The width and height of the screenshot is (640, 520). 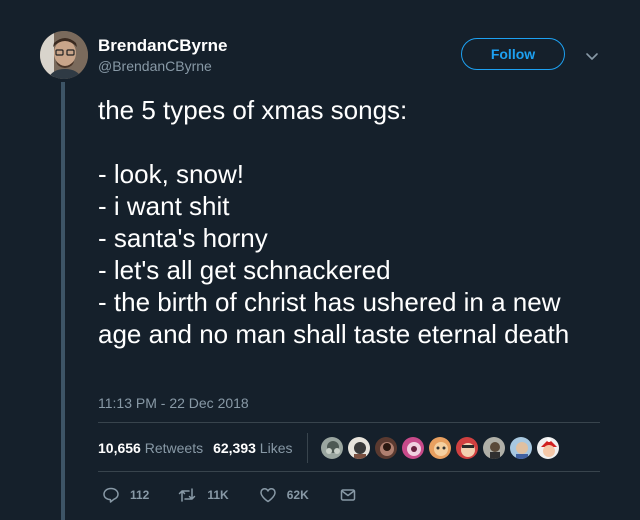 I want to click on like-button: 62K, so click(x=284, y=495).